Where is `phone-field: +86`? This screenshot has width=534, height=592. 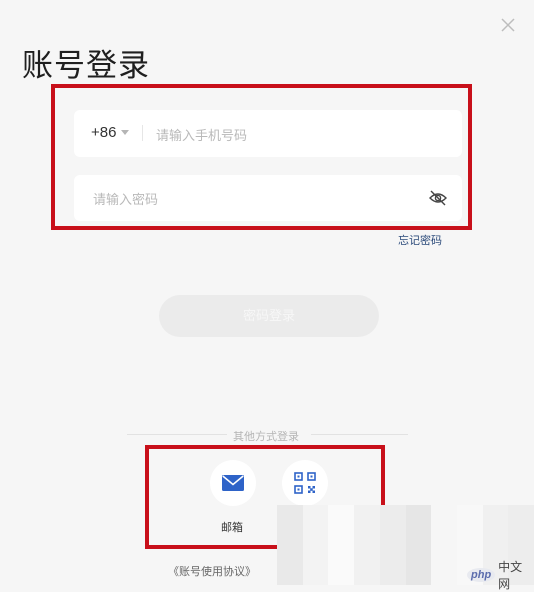 phone-field: +86 is located at coordinates (268, 133).